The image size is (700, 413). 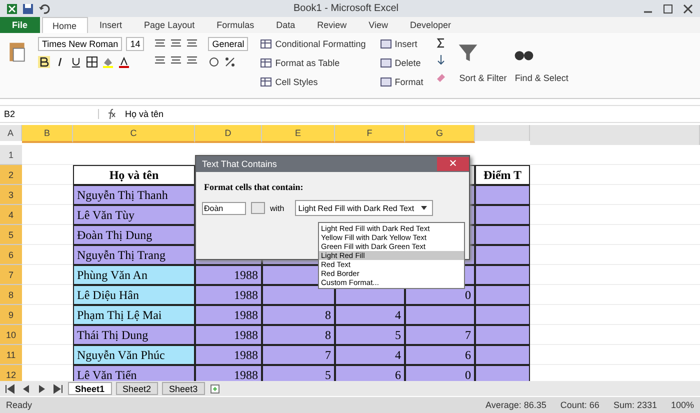 What do you see at coordinates (239, 164) in the screenshot?
I see `dialog-title: Text That Contains` at bounding box center [239, 164].